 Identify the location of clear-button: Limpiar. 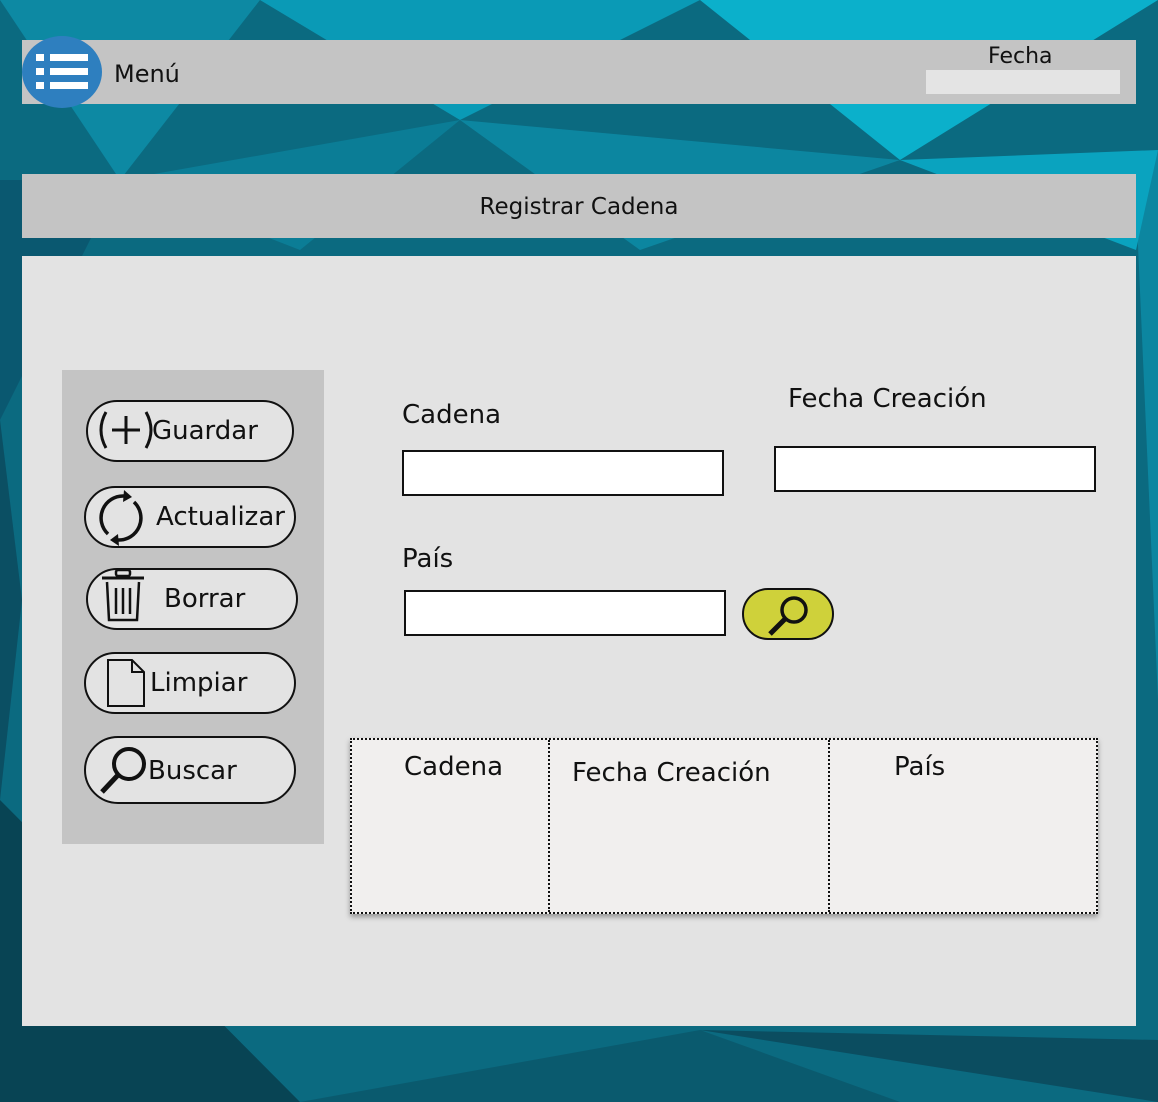
(190, 683).